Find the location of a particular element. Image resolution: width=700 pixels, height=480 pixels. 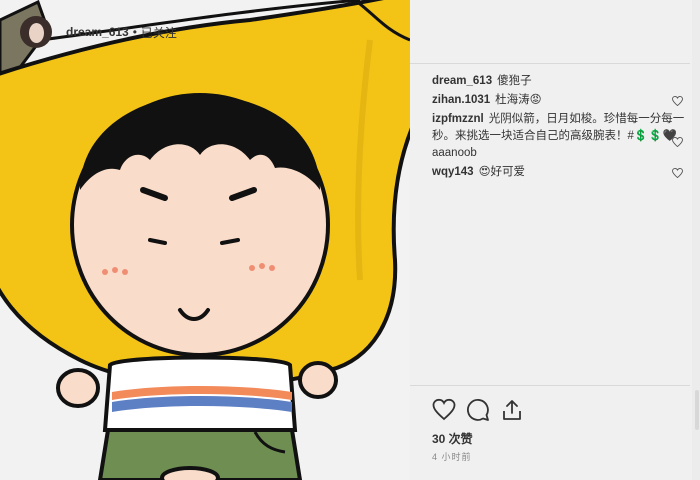

likes-count: 30 次赞 is located at coordinates (452, 438).